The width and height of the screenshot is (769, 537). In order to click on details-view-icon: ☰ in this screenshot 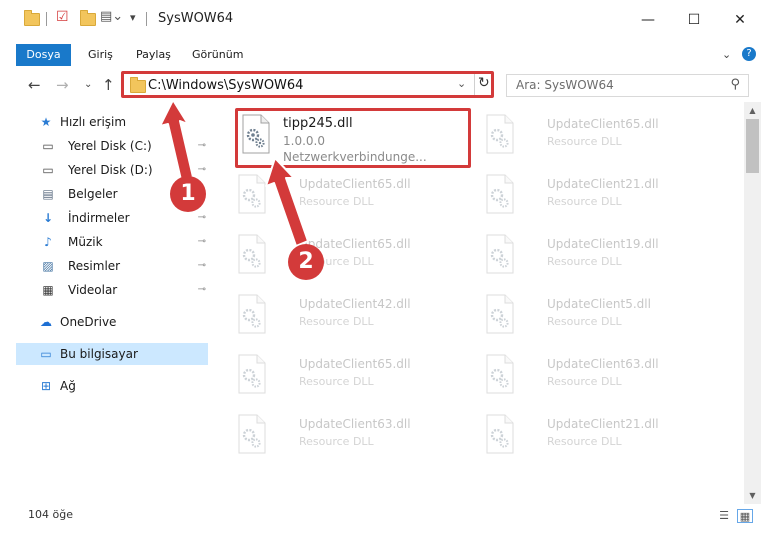, I will do `click(724, 516)`.